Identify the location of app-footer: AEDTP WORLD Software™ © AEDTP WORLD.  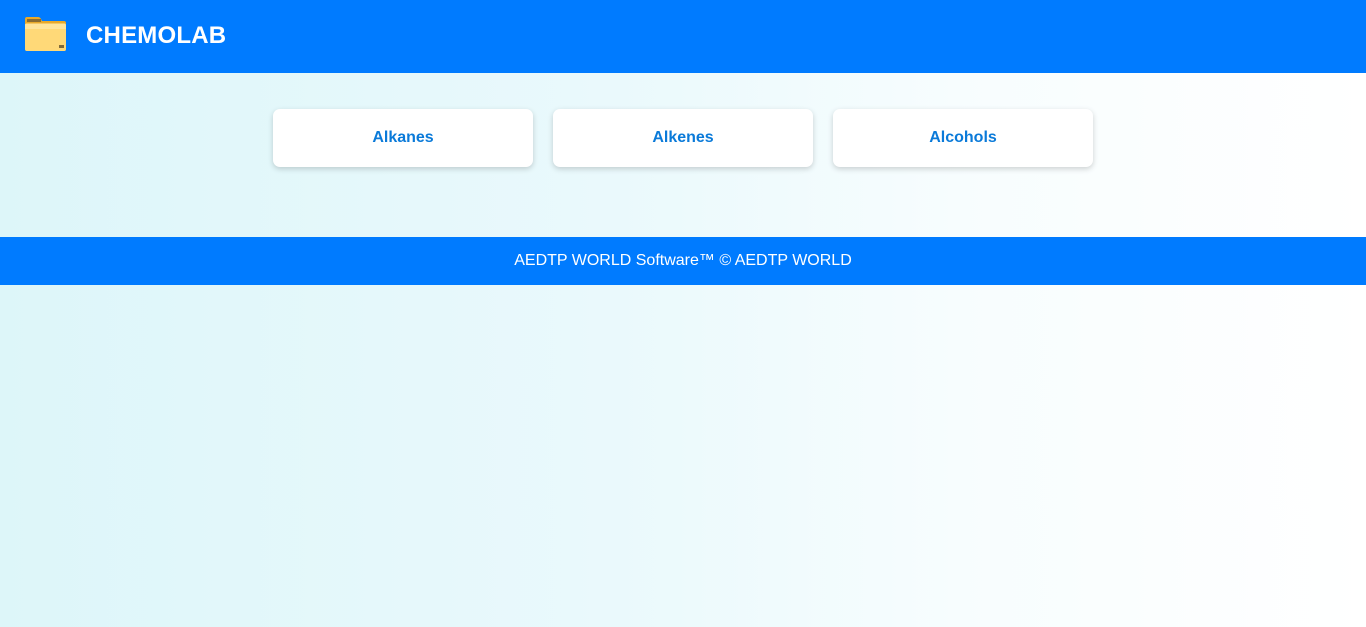
(683, 261).